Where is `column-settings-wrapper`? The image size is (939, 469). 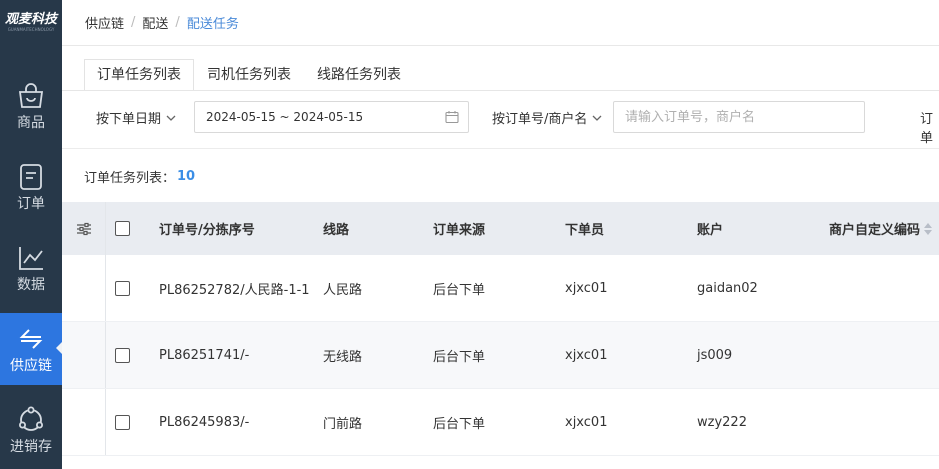
column-settings-wrapper is located at coordinates (84, 228).